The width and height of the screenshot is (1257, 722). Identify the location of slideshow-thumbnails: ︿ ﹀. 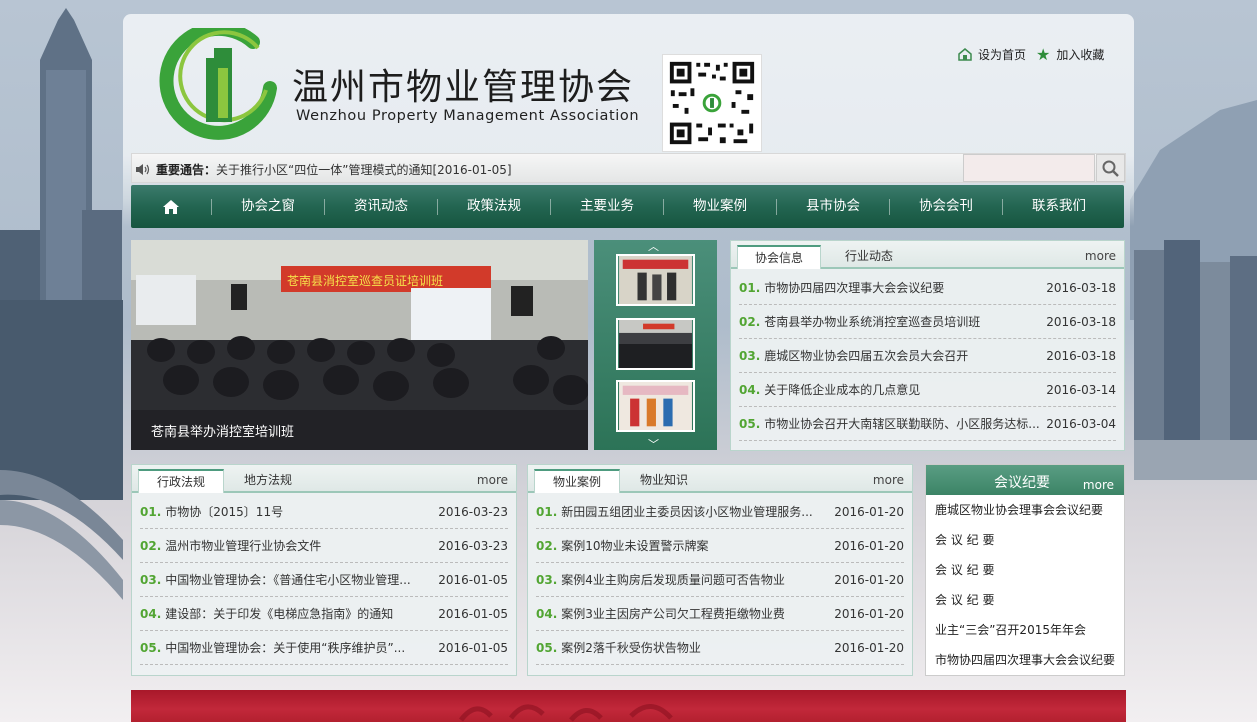
(655, 345).